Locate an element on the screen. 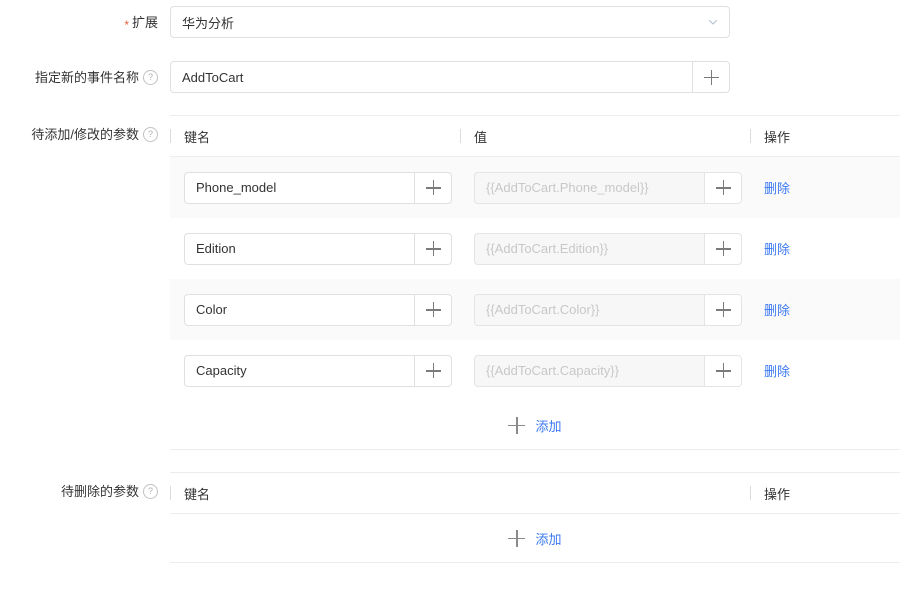 This screenshot has height=614, width=900. event-name-label-text: 指定新的事件名称 is located at coordinates (86, 77).